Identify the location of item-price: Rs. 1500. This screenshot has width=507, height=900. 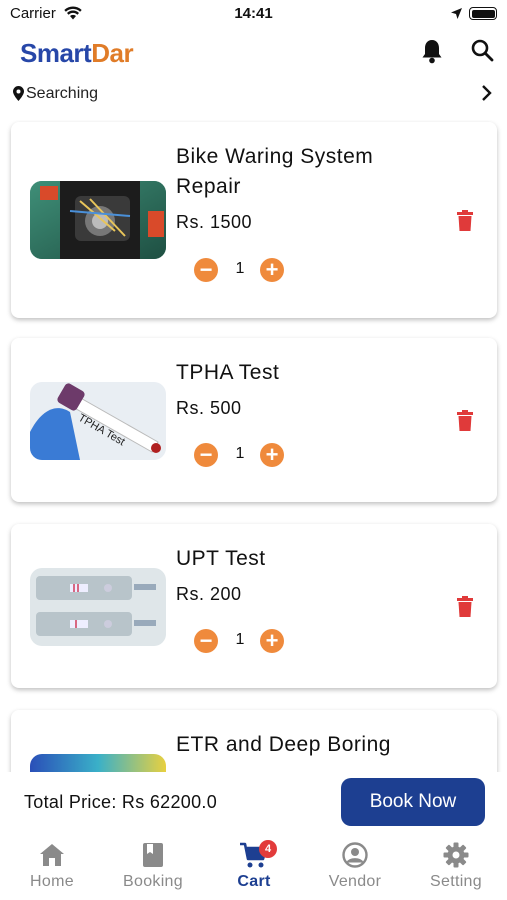
(214, 222).